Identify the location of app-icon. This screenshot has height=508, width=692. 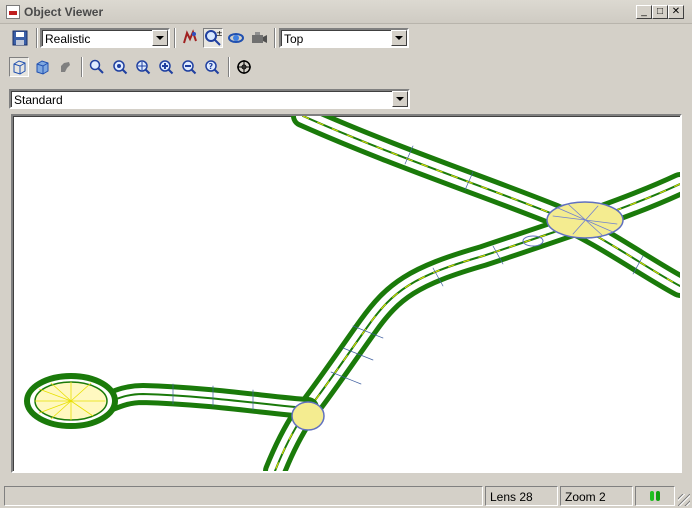
(13, 12).